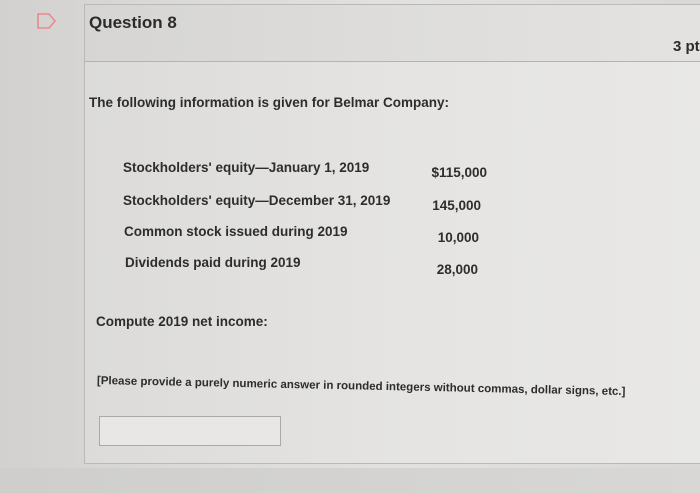 This screenshot has height=493, width=700. I want to click on data-row-value: 28,000, so click(457, 269).